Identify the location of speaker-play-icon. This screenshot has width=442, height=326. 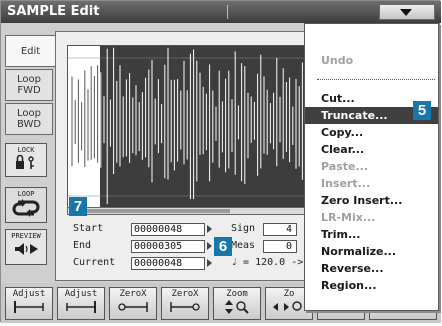
(26, 249).